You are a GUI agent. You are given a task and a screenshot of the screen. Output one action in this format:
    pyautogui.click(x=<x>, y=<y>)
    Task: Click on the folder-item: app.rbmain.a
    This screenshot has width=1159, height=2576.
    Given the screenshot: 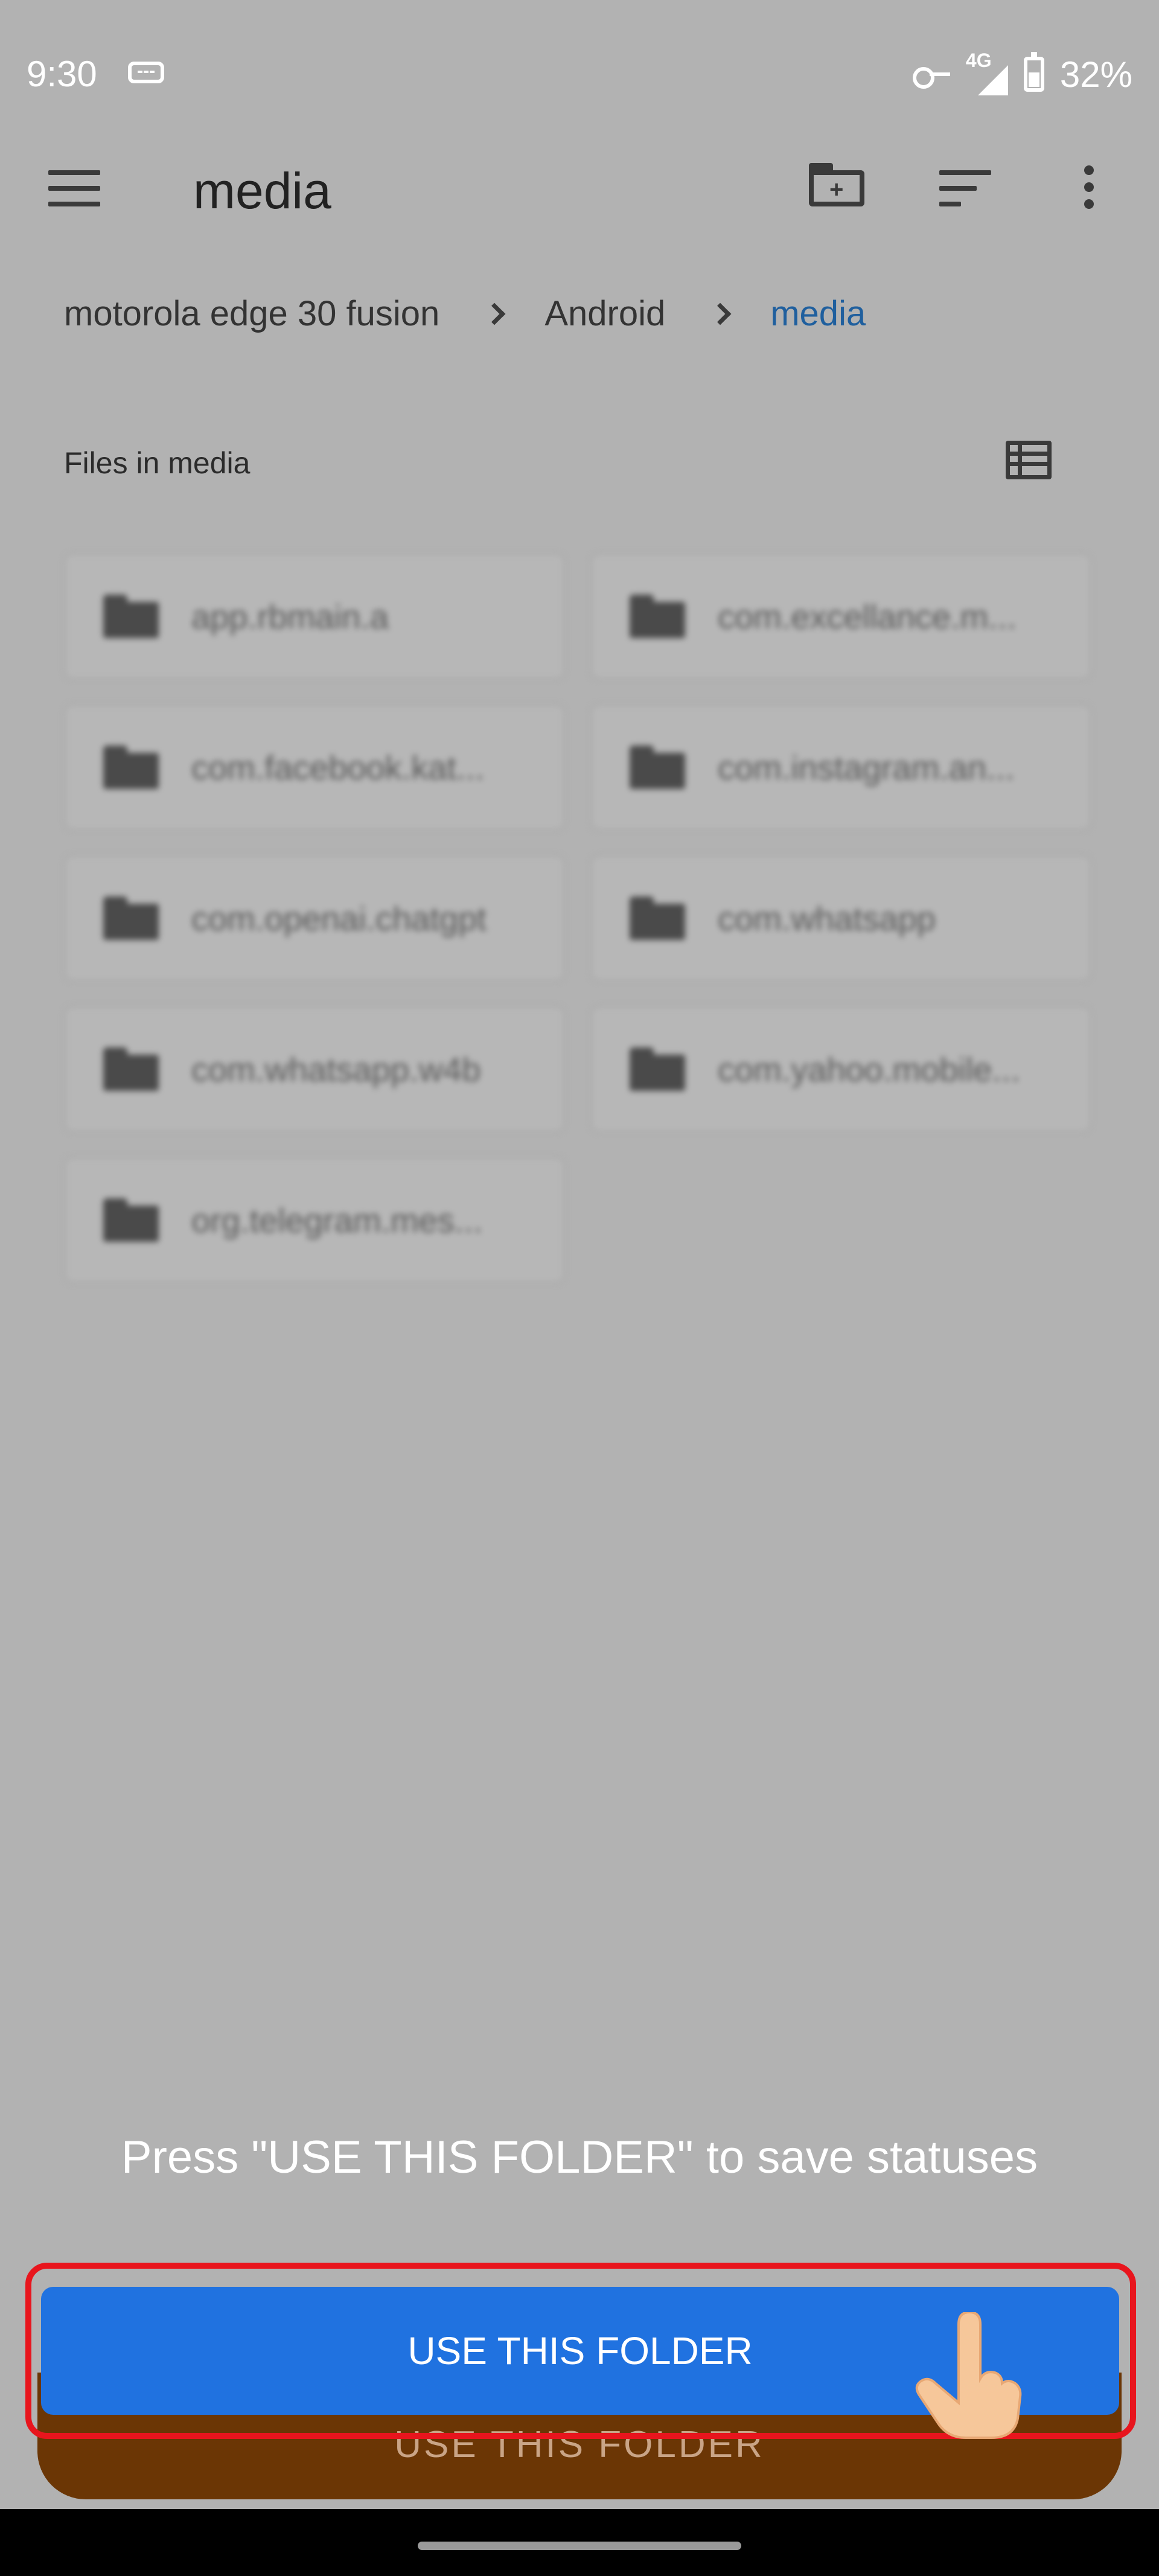 What is the action you would take?
    pyautogui.click(x=314, y=617)
    